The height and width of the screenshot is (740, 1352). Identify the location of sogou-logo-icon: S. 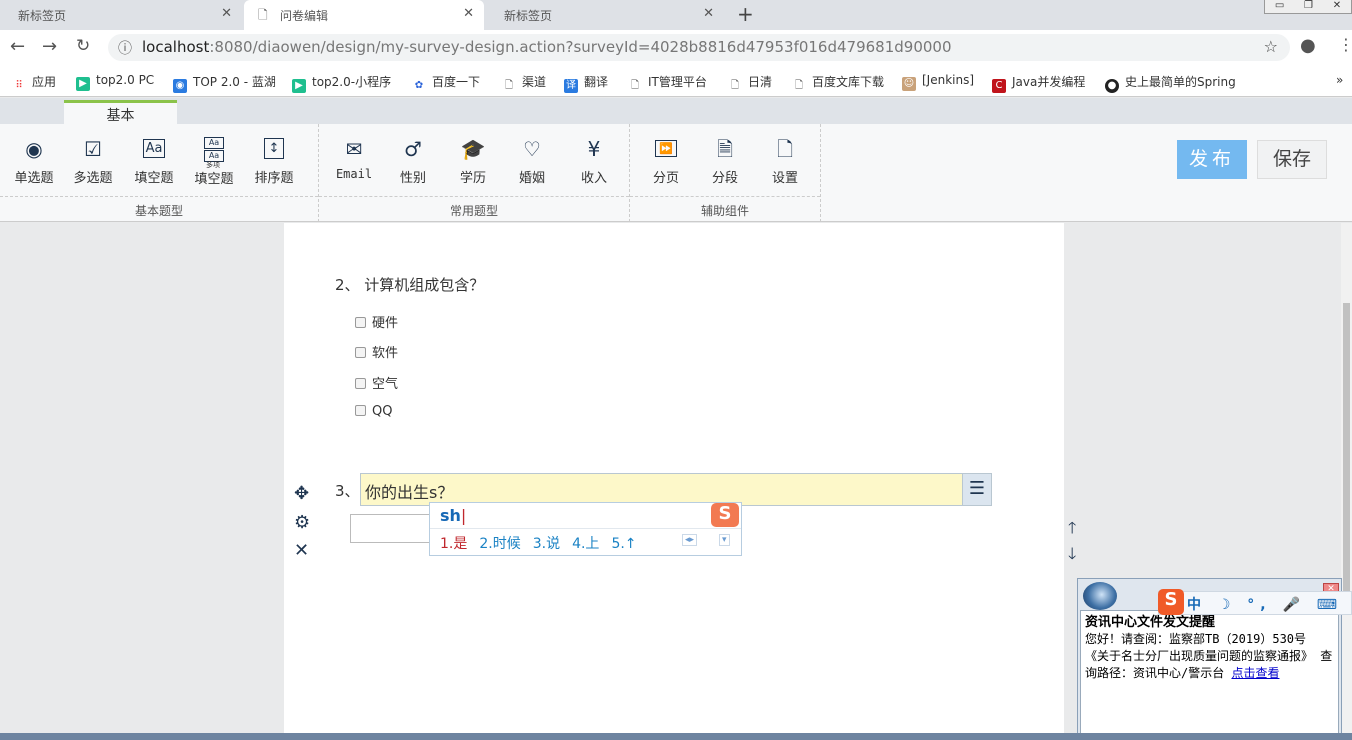
(725, 515).